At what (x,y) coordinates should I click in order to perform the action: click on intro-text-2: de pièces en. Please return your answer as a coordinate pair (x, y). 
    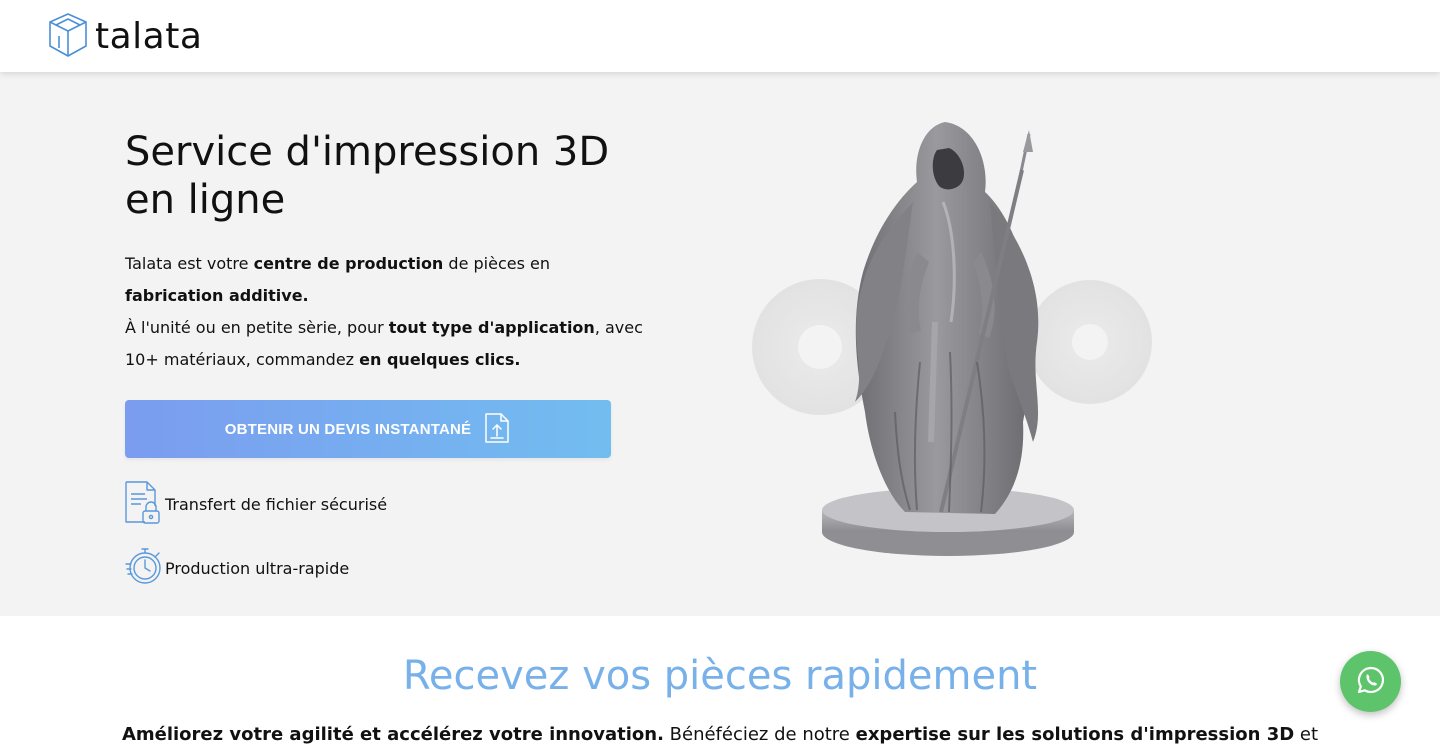
    Looking at the image, I should click on (496, 263).